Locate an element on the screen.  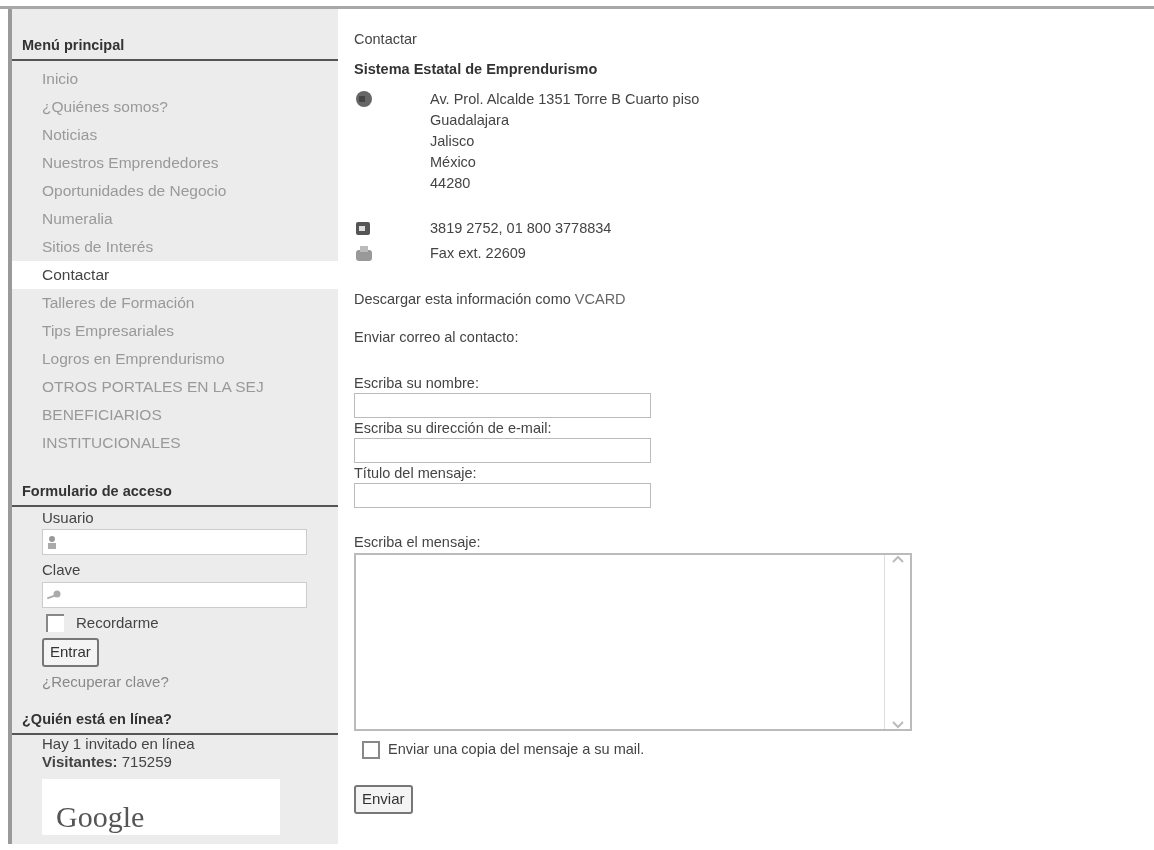
copy-checkbox is located at coordinates (371, 750).